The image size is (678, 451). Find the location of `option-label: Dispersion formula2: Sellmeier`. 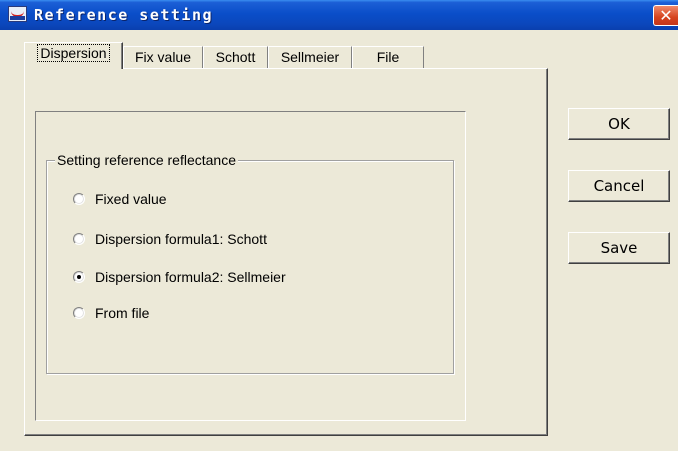

option-label: Dispersion formula2: Sellmeier is located at coordinates (190, 277).